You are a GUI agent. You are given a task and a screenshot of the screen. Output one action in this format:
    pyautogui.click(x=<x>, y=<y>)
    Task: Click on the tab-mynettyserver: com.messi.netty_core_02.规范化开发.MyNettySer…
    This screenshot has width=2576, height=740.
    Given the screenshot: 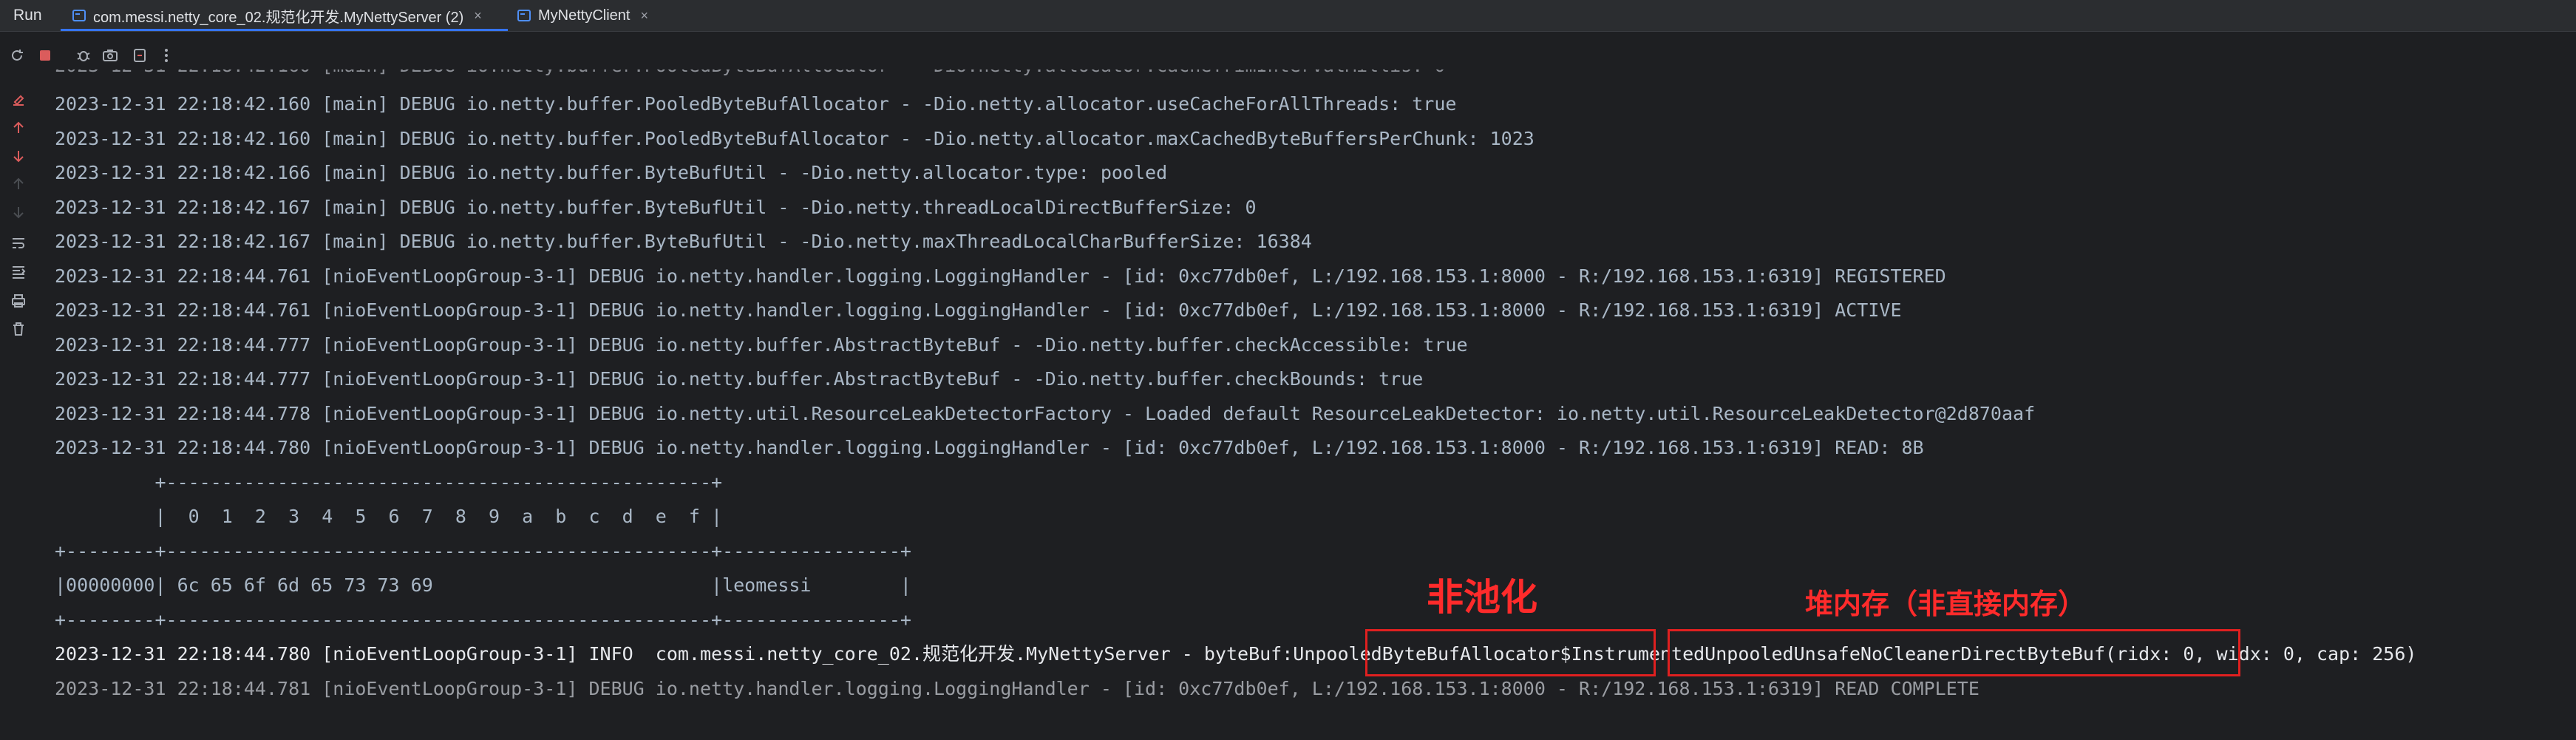 What is the action you would take?
    pyautogui.click(x=284, y=15)
    